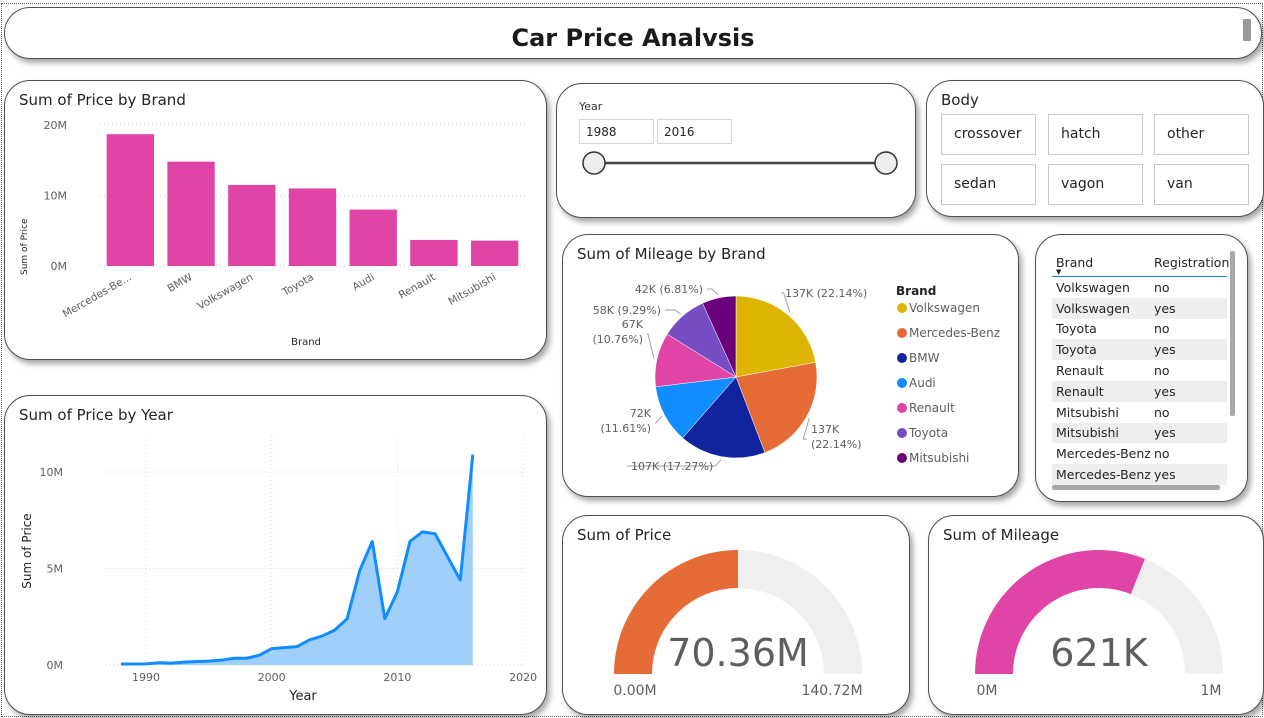 This screenshot has height=718, width=1264. Describe the element at coordinates (694, 131) in the screenshot. I see `year-end-input: 2016` at that location.